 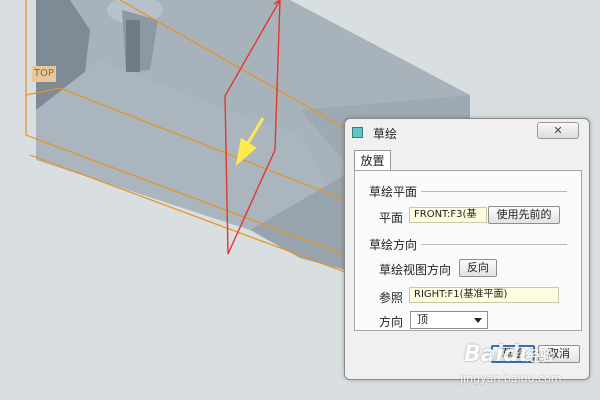 What do you see at coordinates (499, 354) in the screenshot?
I see `watermark-brand: Baidu` at bounding box center [499, 354].